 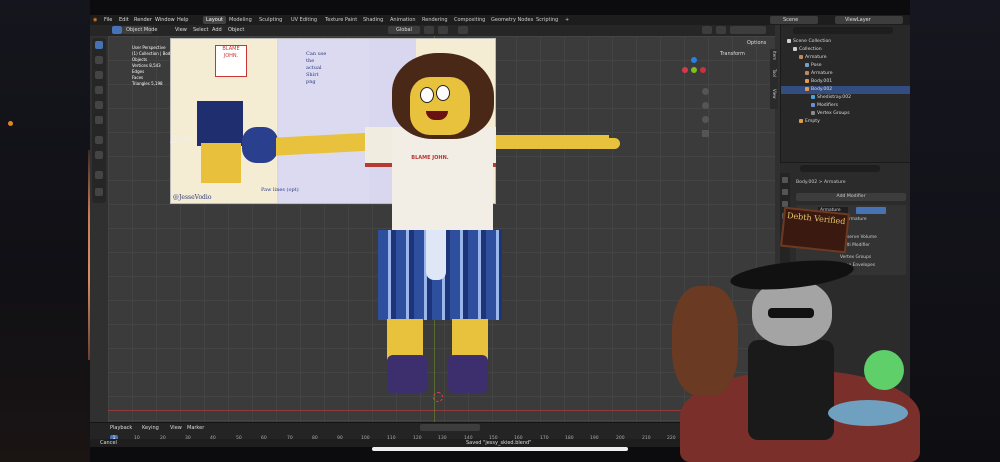 What do you see at coordinates (45, 231) in the screenshot?
I see `tablet-left-bezel` at bounding box center [45, 231].